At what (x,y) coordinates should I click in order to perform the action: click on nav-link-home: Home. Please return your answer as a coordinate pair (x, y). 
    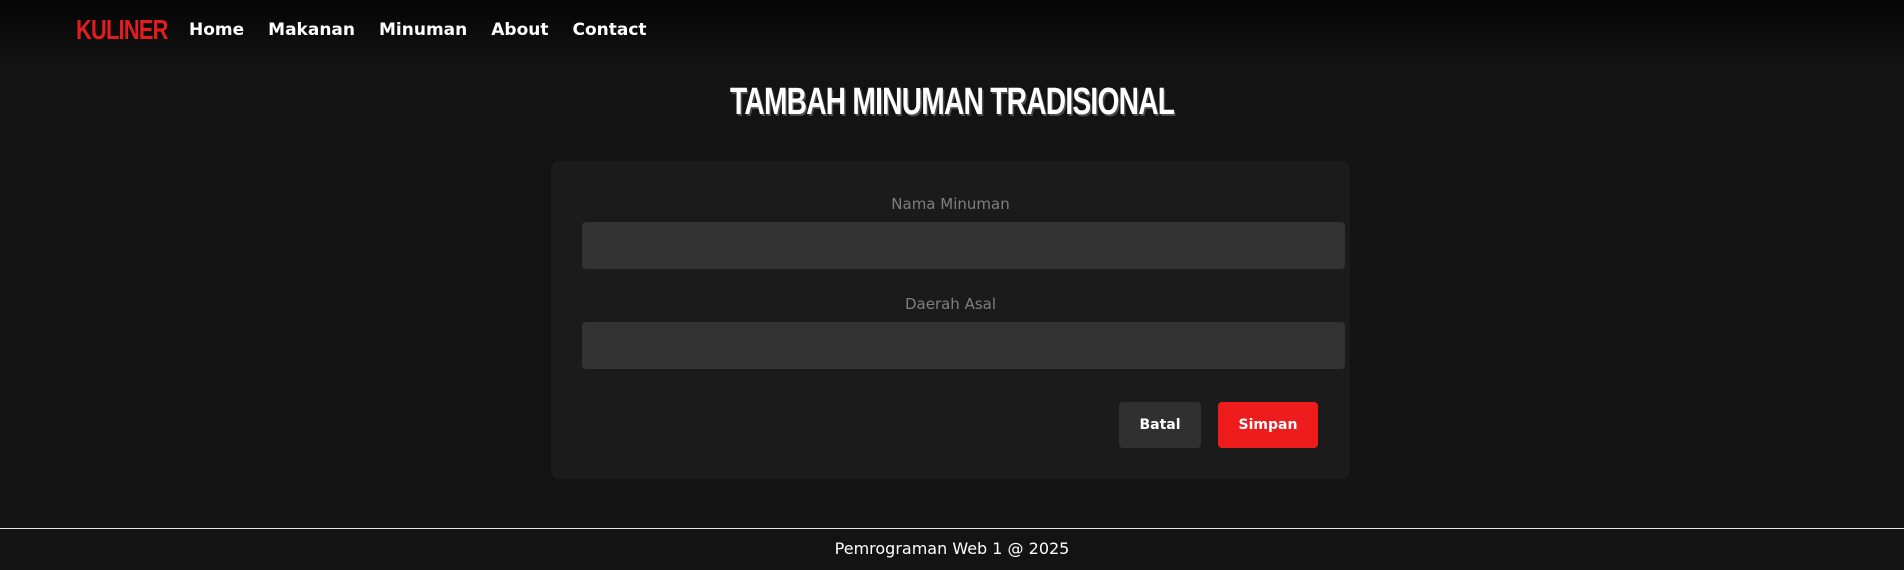
    Looking at the image, I should click on (216, 30).